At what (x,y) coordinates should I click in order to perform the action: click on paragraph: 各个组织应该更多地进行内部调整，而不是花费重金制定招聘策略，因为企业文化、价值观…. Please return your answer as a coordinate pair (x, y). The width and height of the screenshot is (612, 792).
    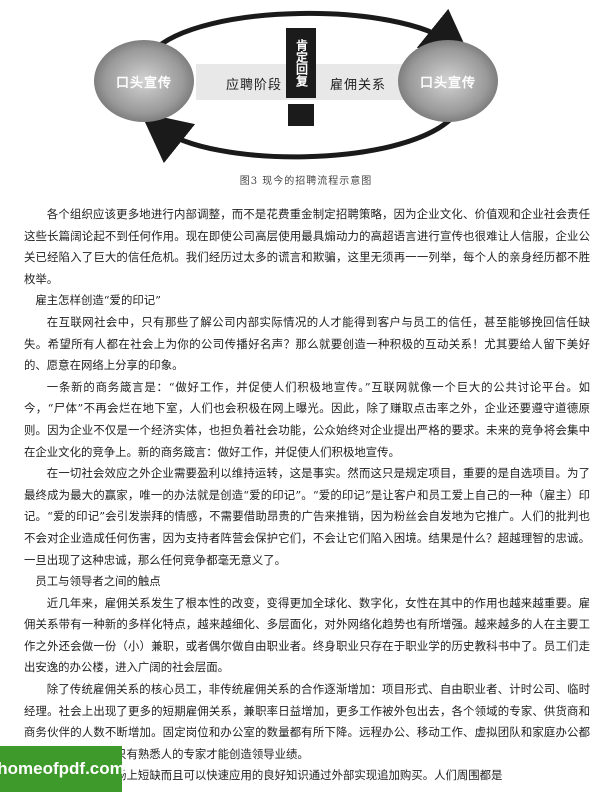
    Looking at the image, I should click on (307, 246).